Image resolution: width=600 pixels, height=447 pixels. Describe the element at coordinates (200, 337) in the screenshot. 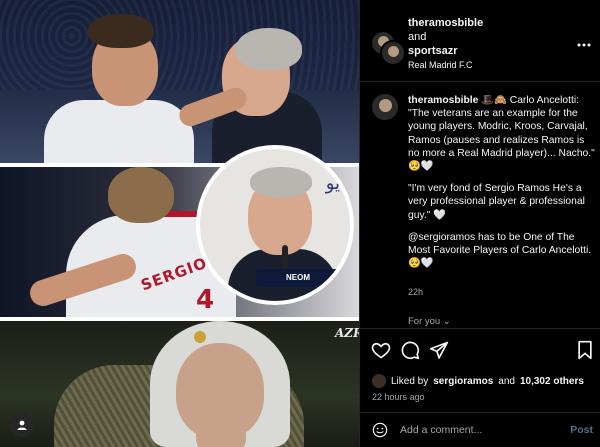

I see `badge-pin` at that location.